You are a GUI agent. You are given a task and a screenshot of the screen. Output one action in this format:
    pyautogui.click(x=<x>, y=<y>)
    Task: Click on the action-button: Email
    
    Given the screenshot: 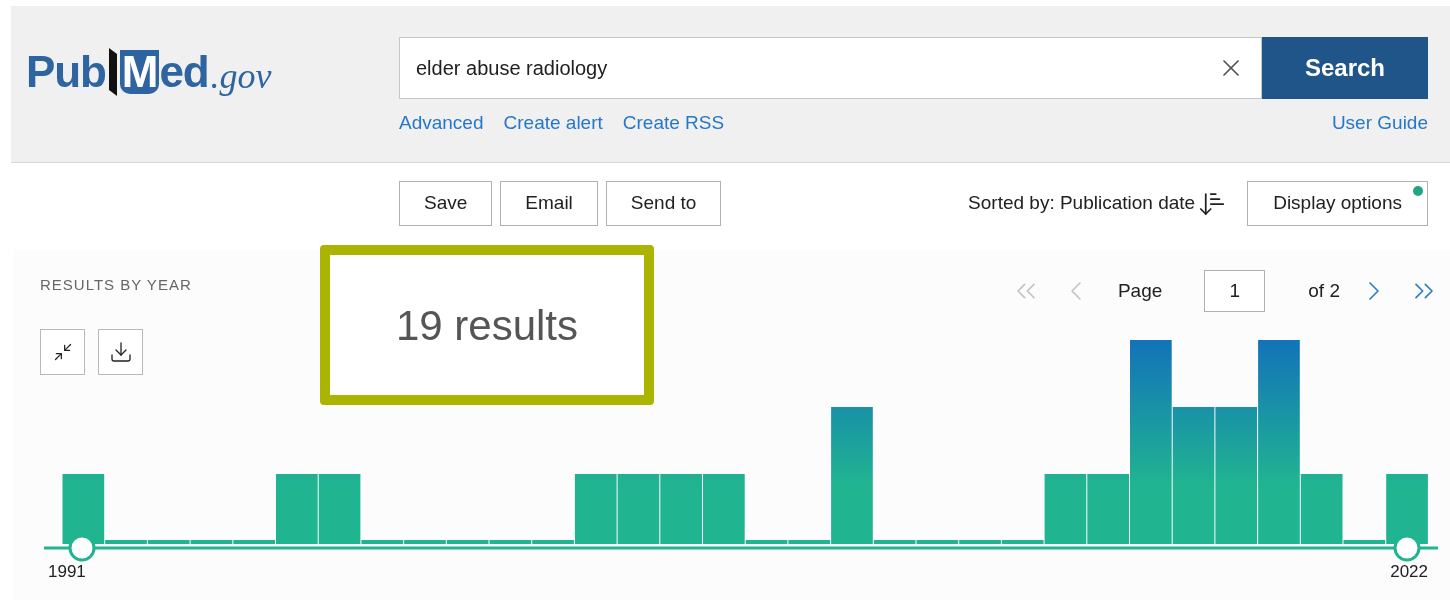 What is the action you would take?
    pyautogui.click(x=549, y=203)
    